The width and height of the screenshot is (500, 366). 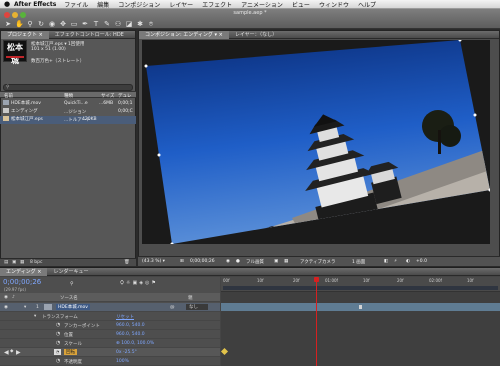 What do you see at coordinates (41, 24) in the screenshot?
I see `rotate-tool-icon: ↻` at bounding box center [41, 24].